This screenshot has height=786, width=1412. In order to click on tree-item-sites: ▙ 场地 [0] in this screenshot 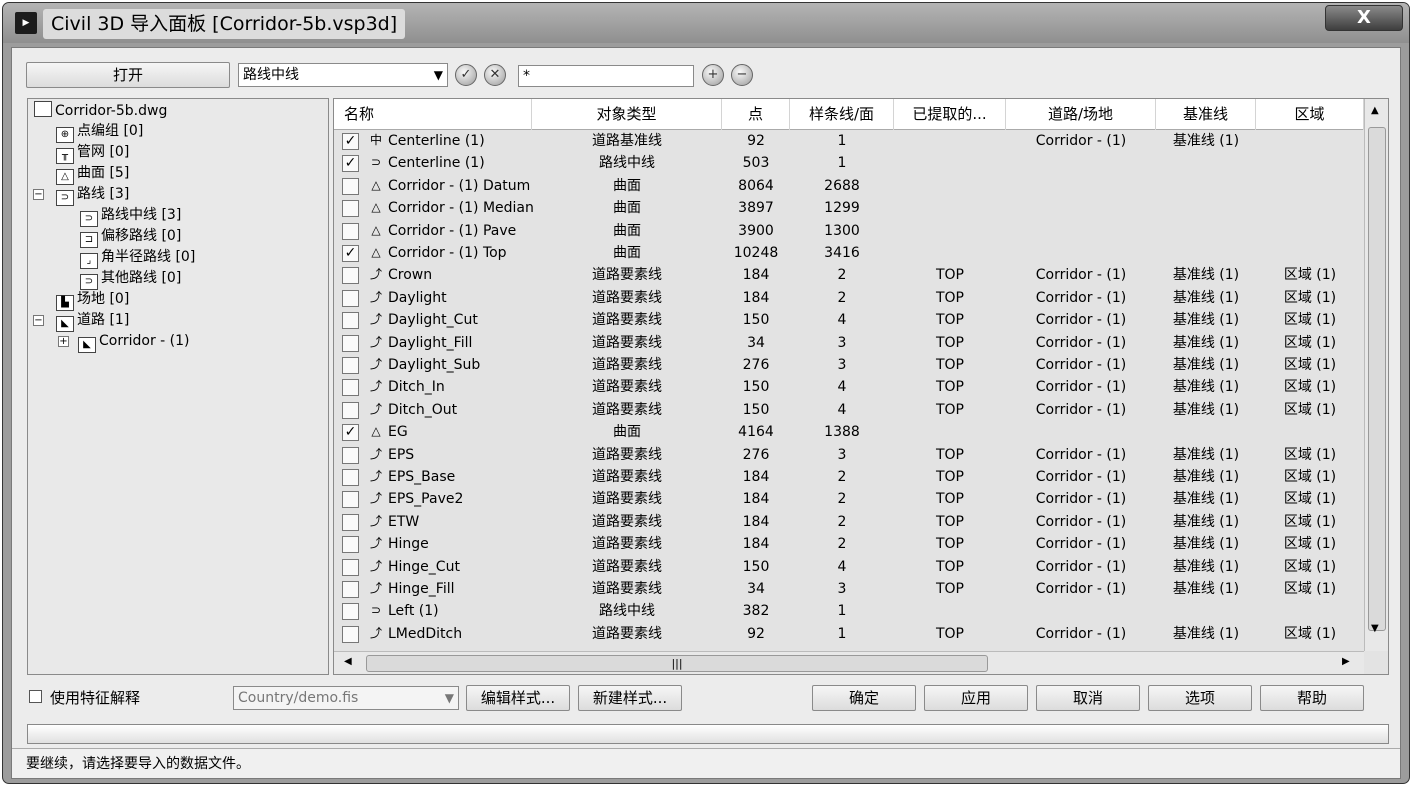, I will do `click(92, 300)`.